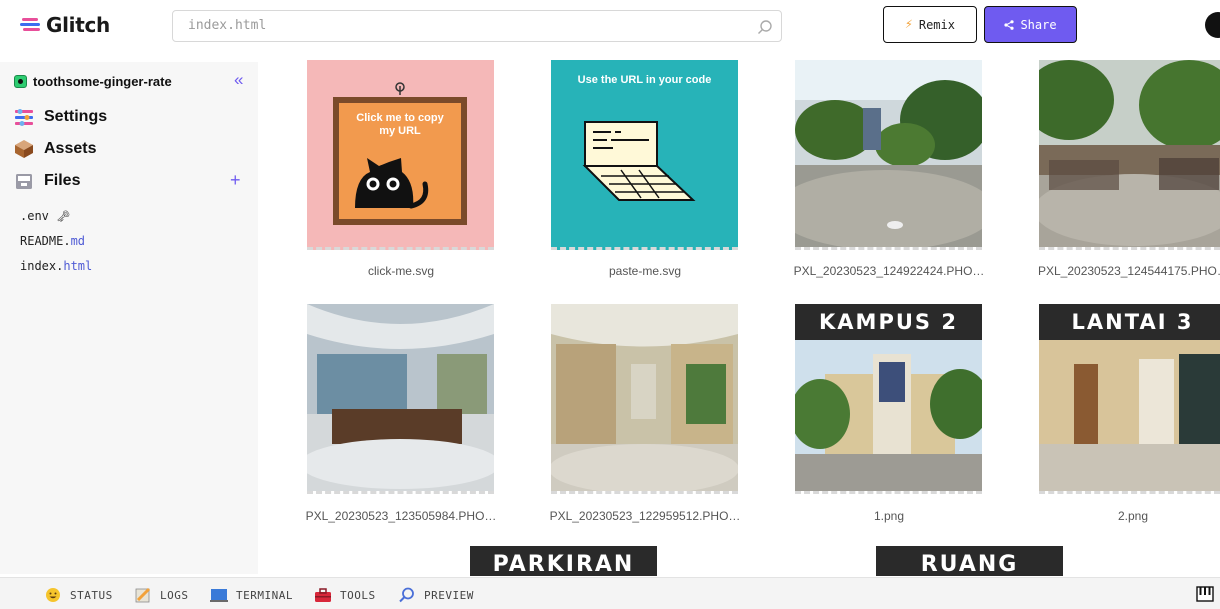  Describe the element at coordinates (42, 266) in the screenshot. I see `file-name: index.` at that location.